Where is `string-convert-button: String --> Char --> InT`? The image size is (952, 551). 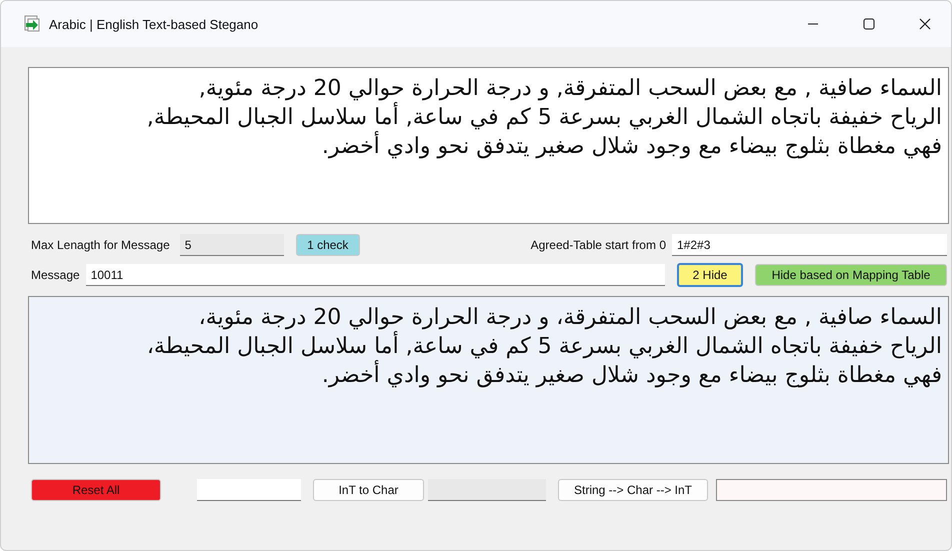
string-convert-button: String --> Char --> InT is located at coordinates (633, 490).